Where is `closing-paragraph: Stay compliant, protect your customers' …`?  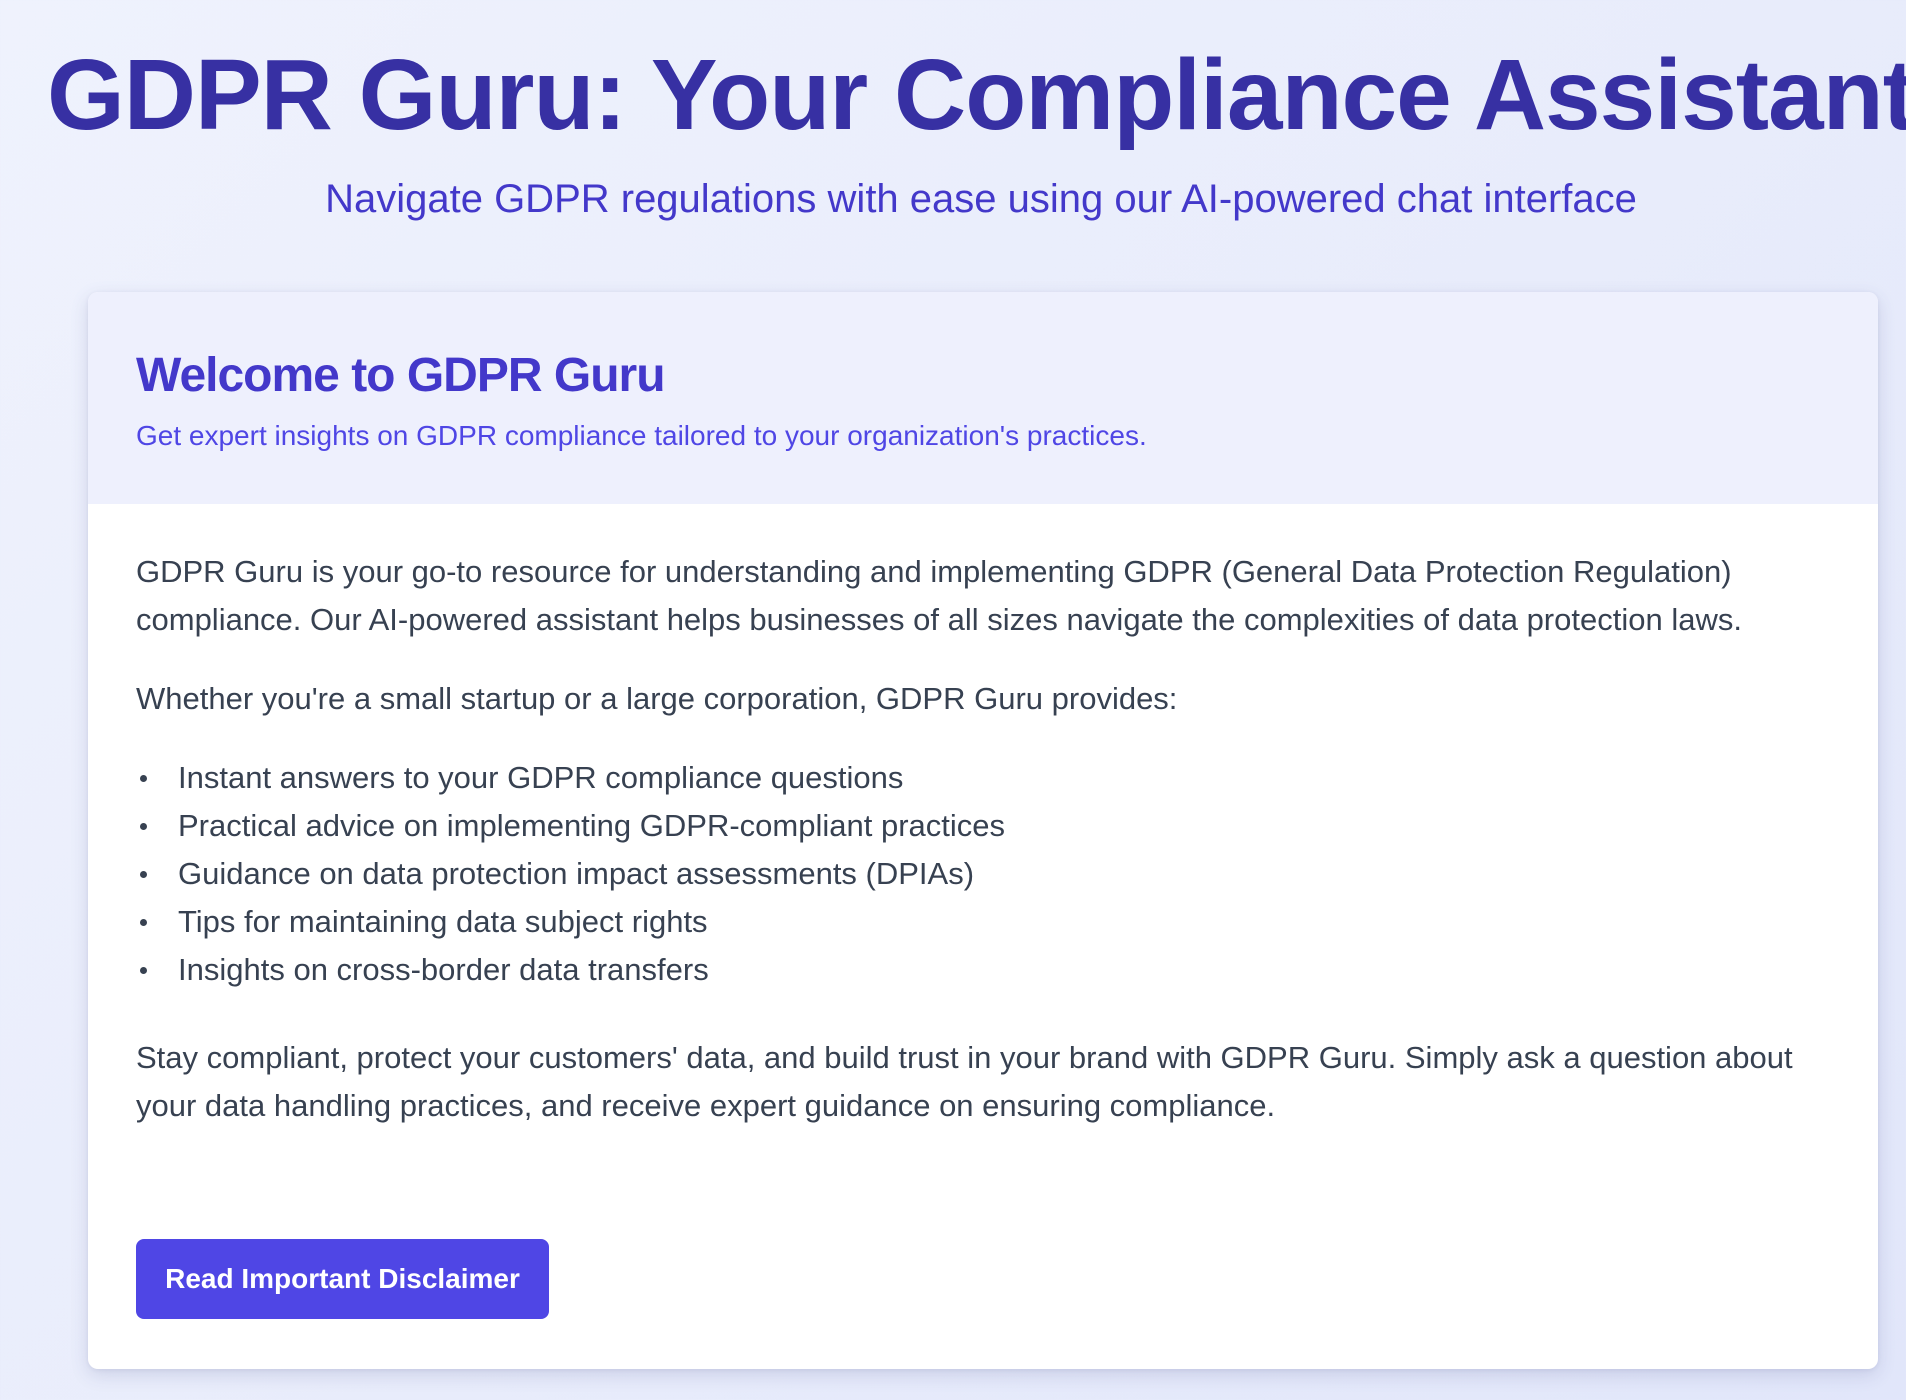
closing-paragraph: Stay compliant, protect your customers' … is located at coordinates (964, 1081).